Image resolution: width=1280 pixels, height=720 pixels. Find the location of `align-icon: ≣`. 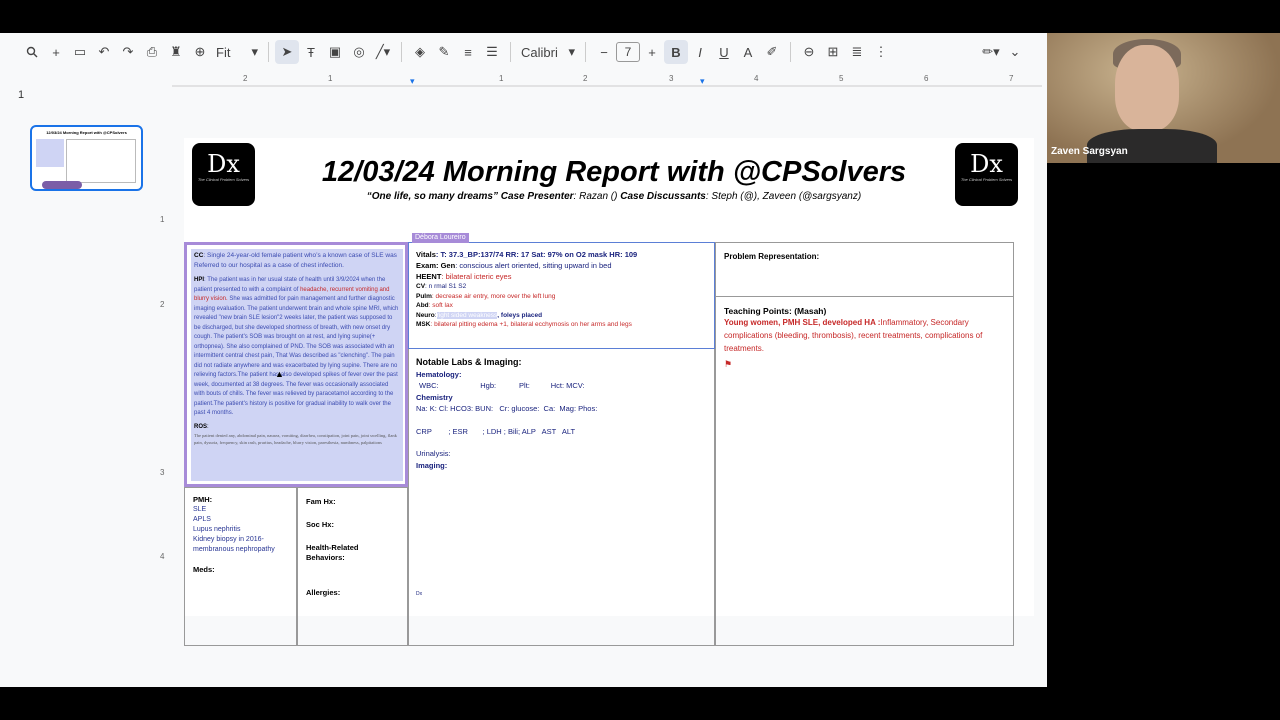

align-icon: ≣ is located at coordinates (857, 52).